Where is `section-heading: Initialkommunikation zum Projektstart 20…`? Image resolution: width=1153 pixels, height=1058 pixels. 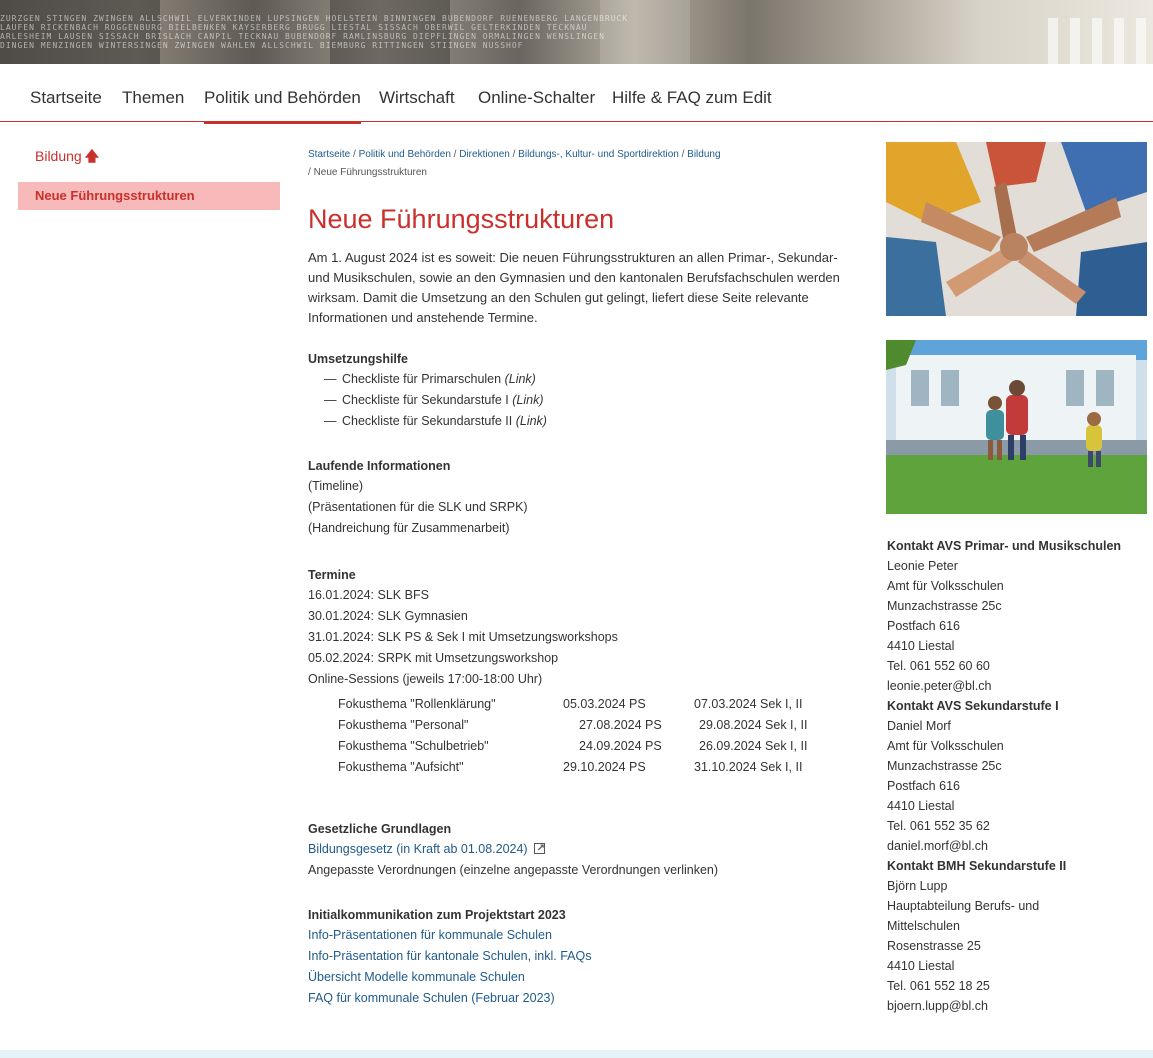
section-heading: Initialkommunikation zum Projektstart 20… is located at coordinates (437, 915).